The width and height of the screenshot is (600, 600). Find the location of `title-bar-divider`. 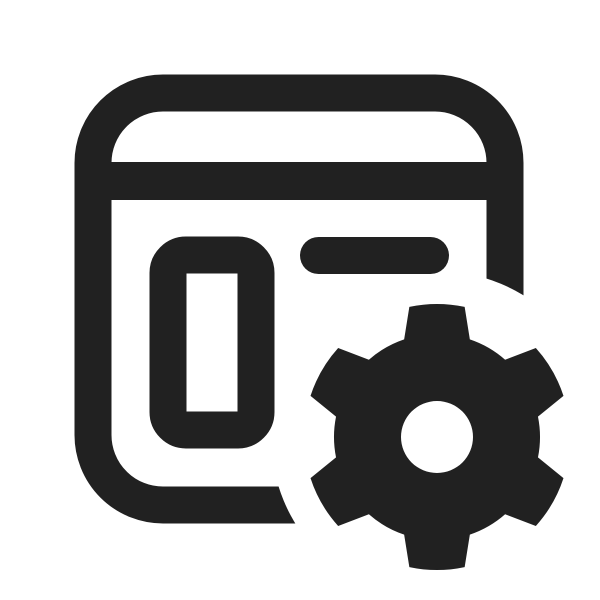

title-bar-divider is located at coordinates (299, 181).